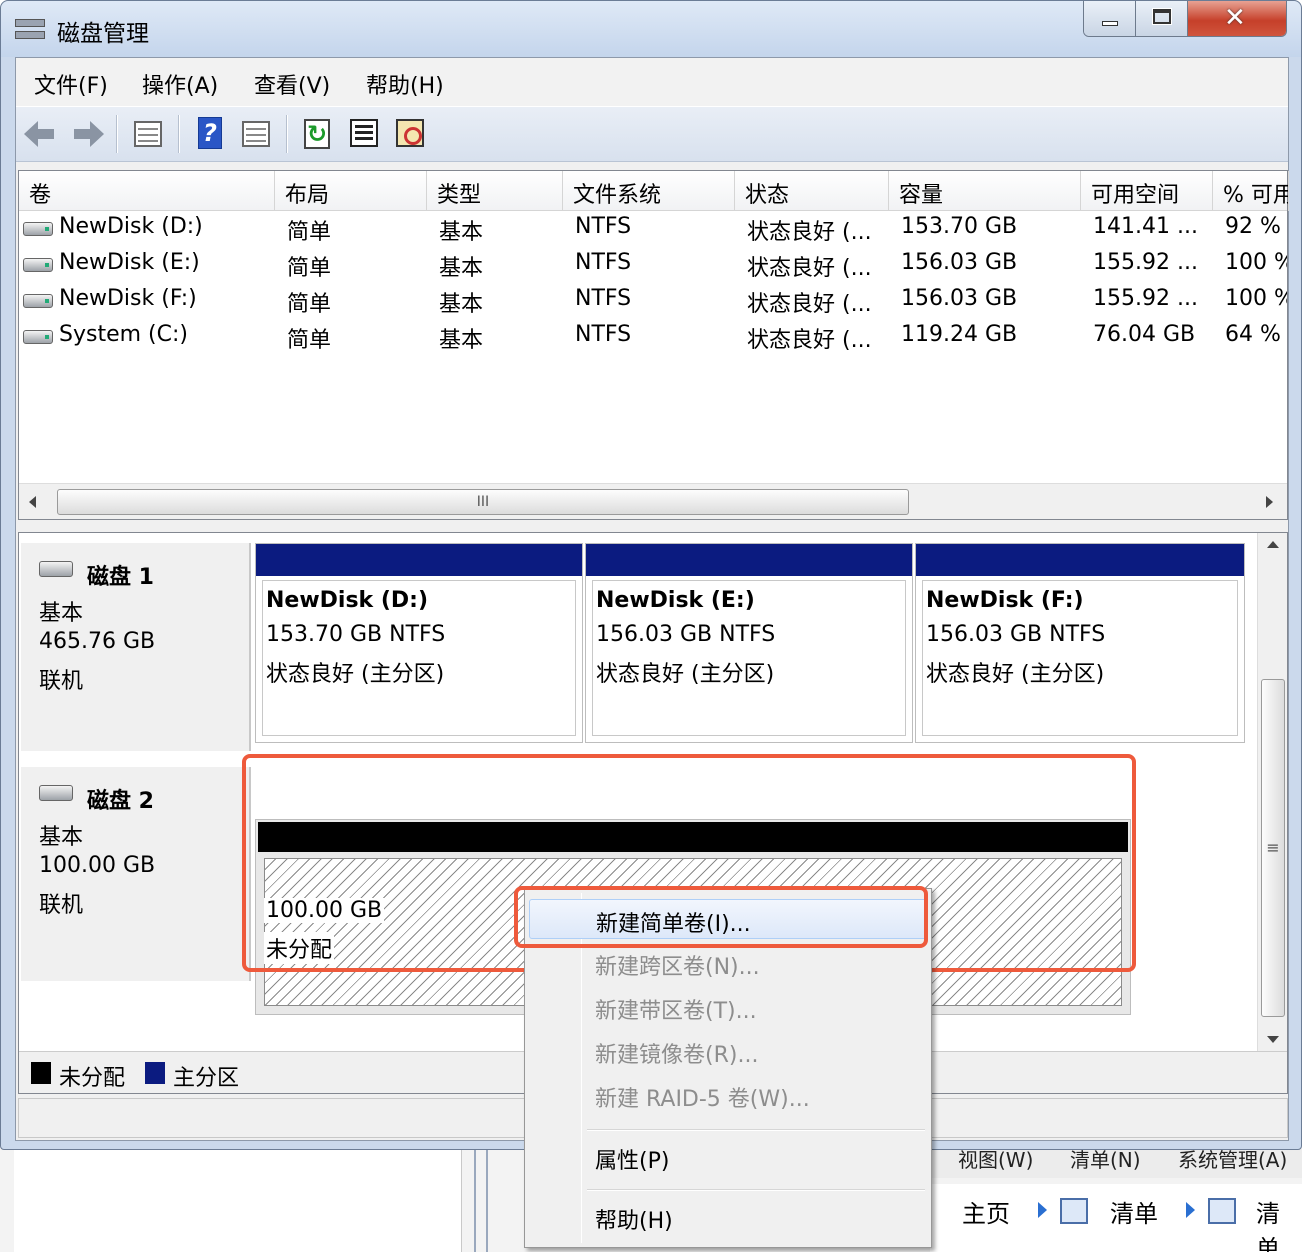 This screenshot has height=1252, width=1302. Describe the element at coordinates (756, 1190) in the screenshot. I see `menu-separator` at that location.